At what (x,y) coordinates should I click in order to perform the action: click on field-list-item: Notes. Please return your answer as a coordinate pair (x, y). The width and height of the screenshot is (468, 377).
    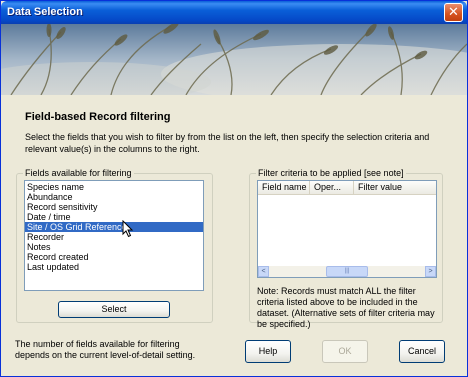
    Looking at the image, I should click on (114, 247).